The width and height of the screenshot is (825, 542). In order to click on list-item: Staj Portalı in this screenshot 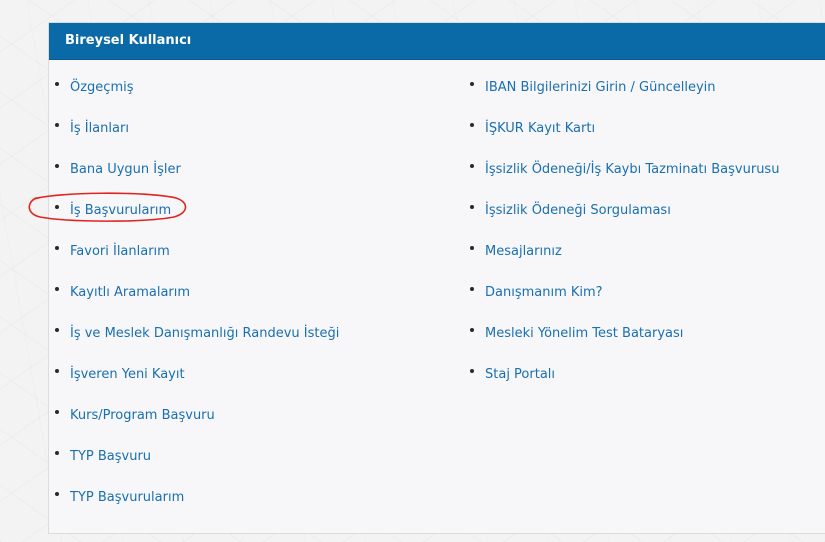, I will do `click(624, 383)`.